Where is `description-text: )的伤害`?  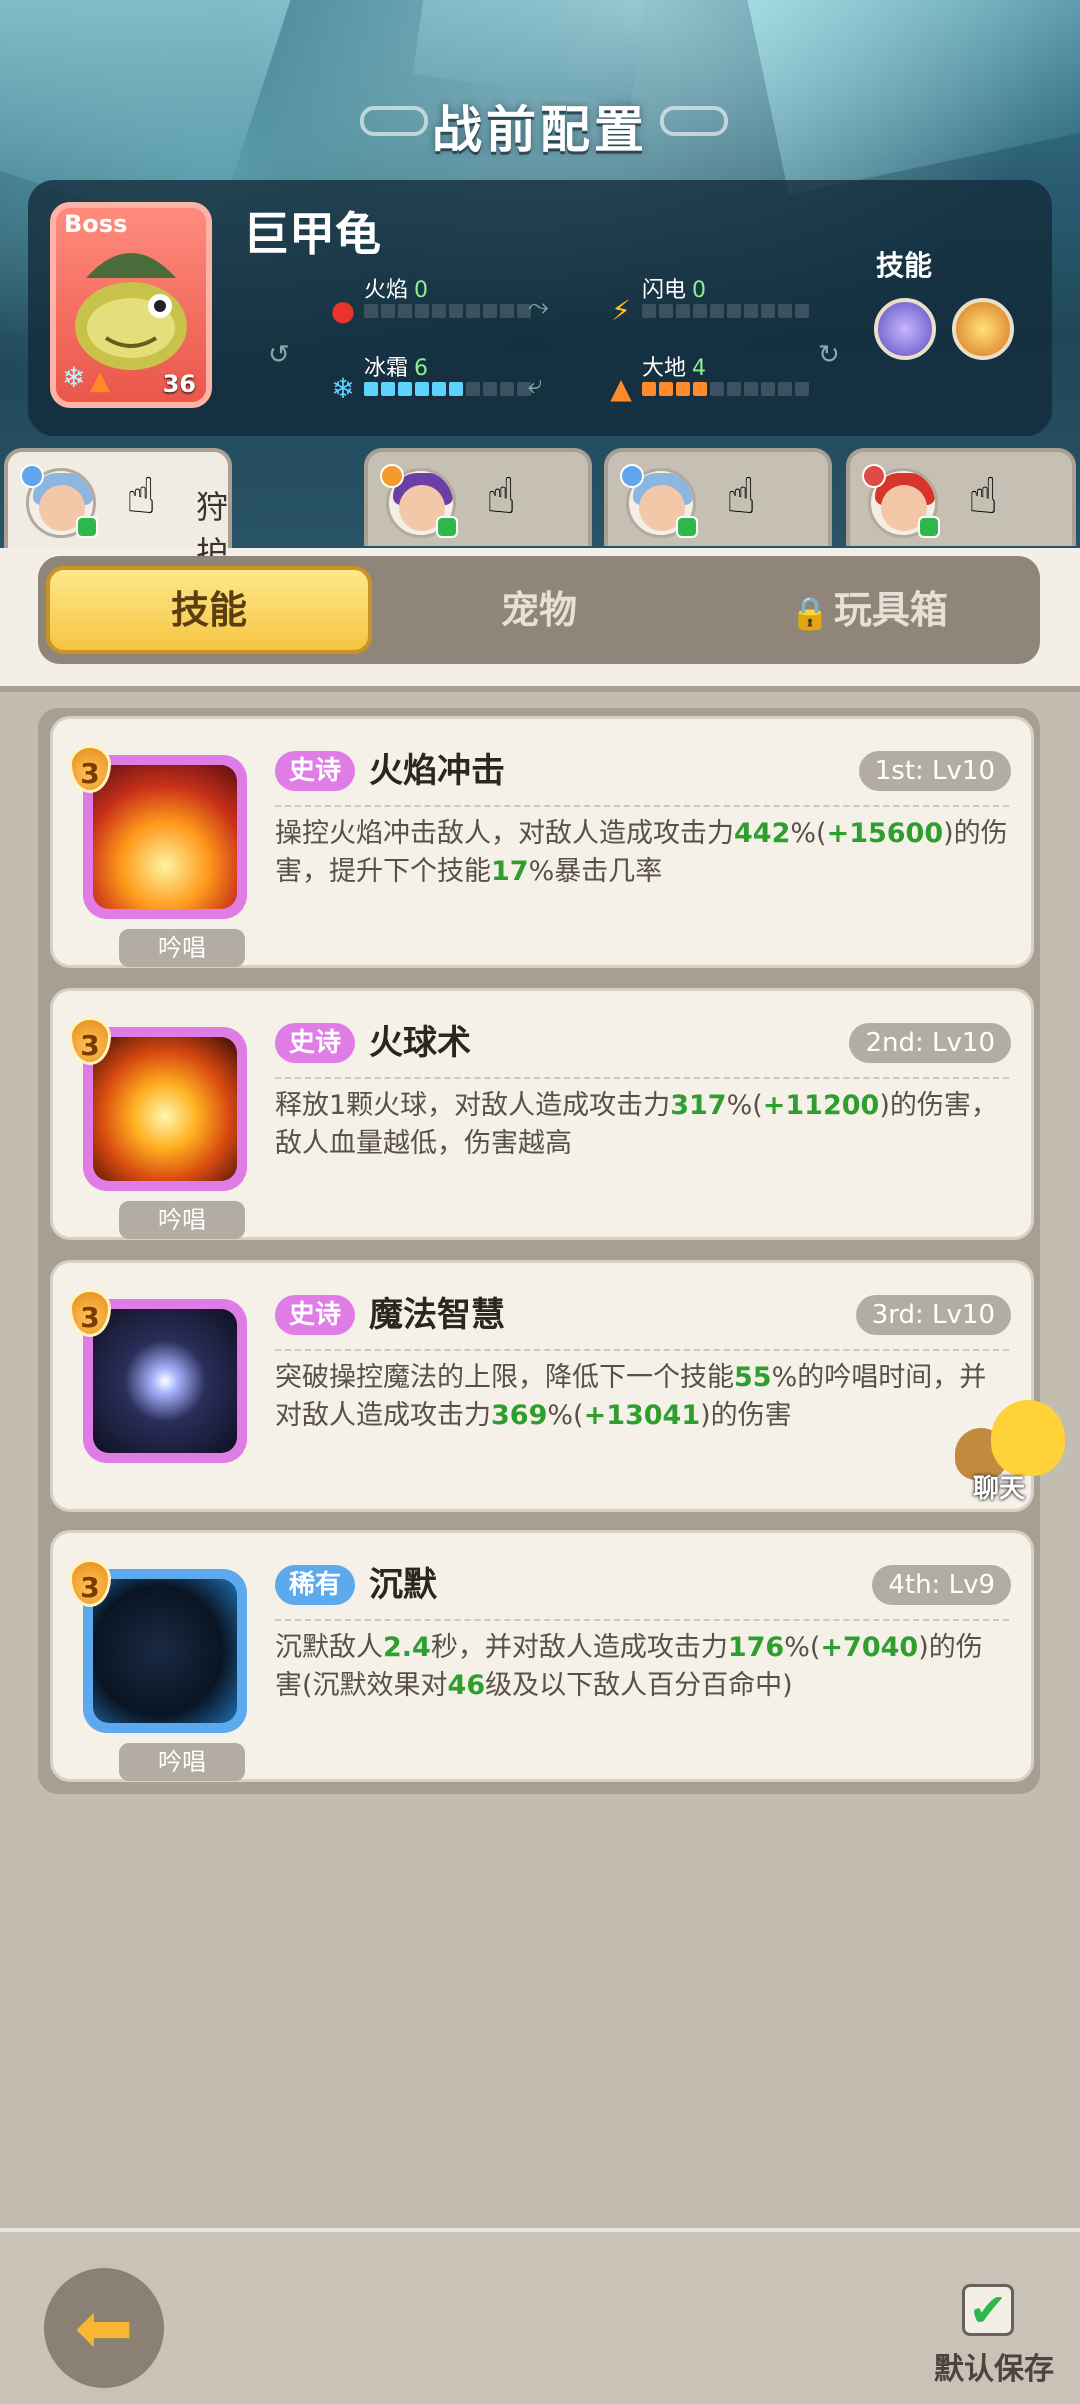
description-text: )的伤害 is located at coordinates (746, 1415).